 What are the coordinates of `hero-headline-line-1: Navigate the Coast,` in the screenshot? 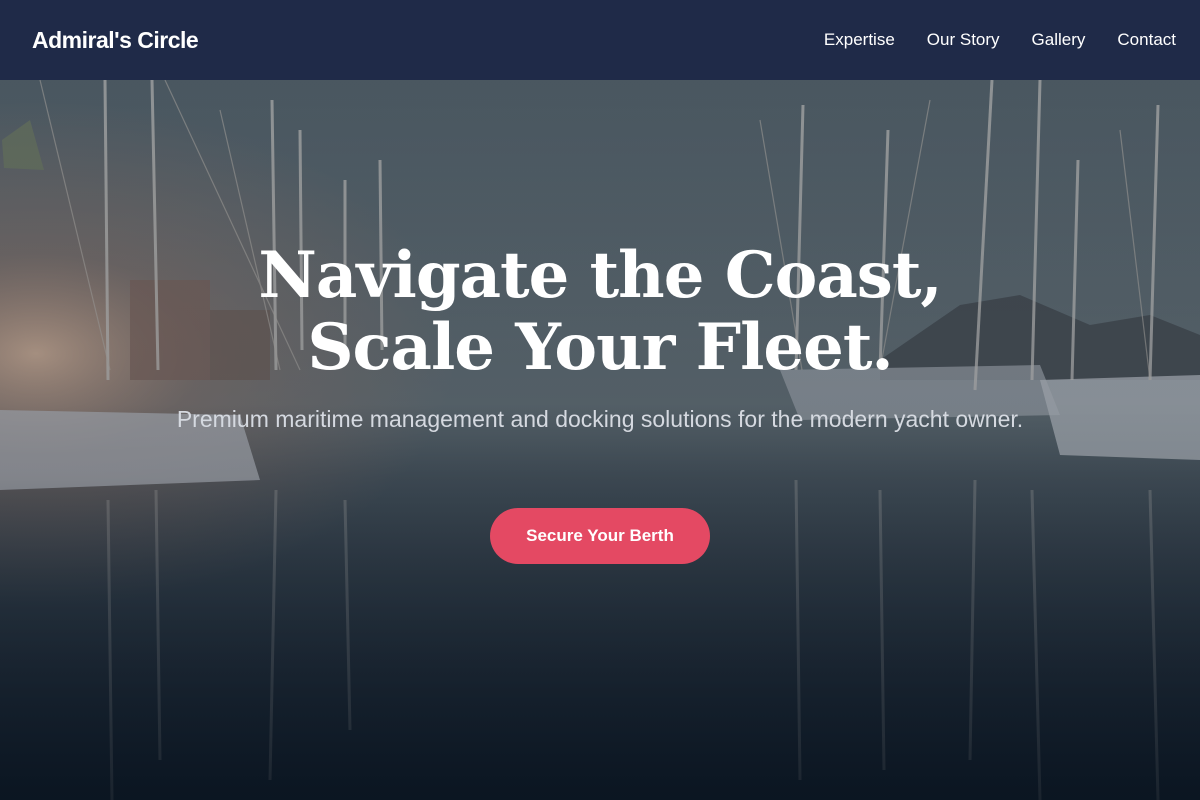 It's located at (600, 275).